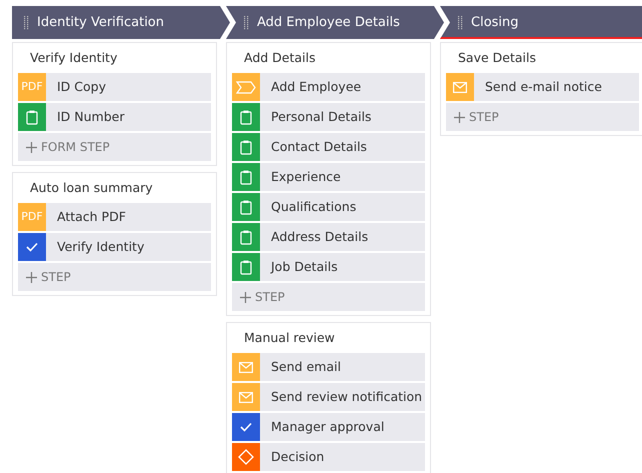 Image resolution: width=642 pixels, height=473 pixels. I want to click on stage-header: Add Employee Details, so click(335, 22).